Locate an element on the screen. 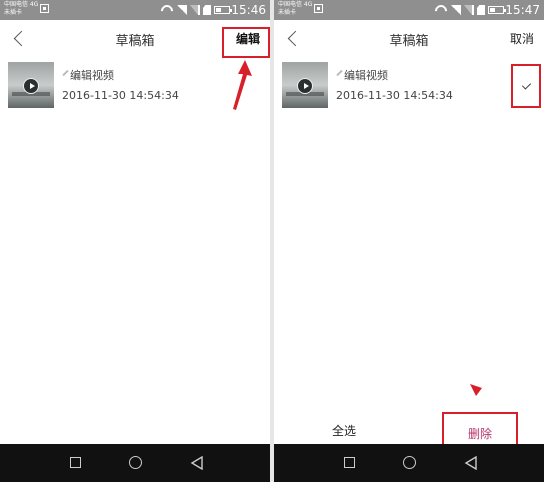  status-bar: 中国电信 4G 未插卡 15:47 is located at coordinates (409, 10).